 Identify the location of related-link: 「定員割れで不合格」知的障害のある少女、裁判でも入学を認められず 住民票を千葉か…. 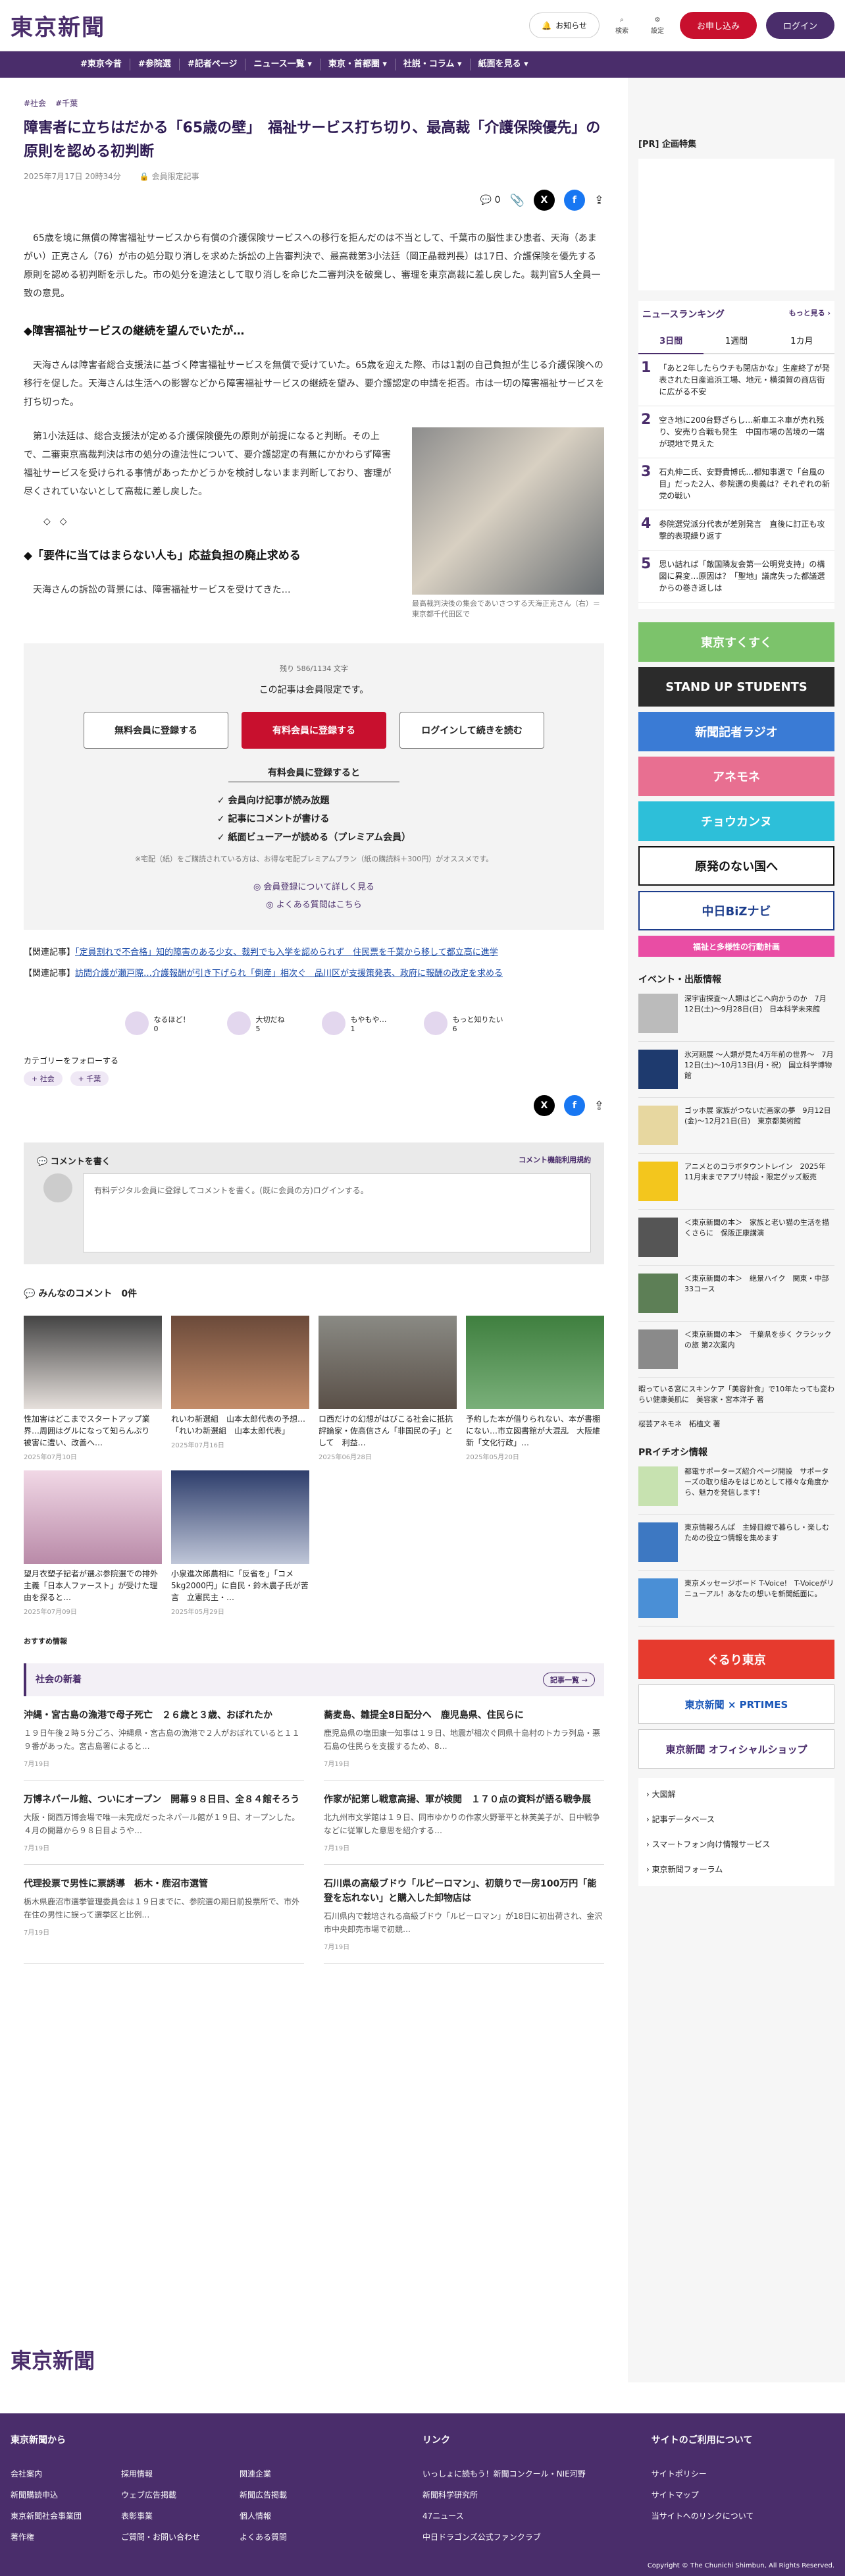
(287, 952).